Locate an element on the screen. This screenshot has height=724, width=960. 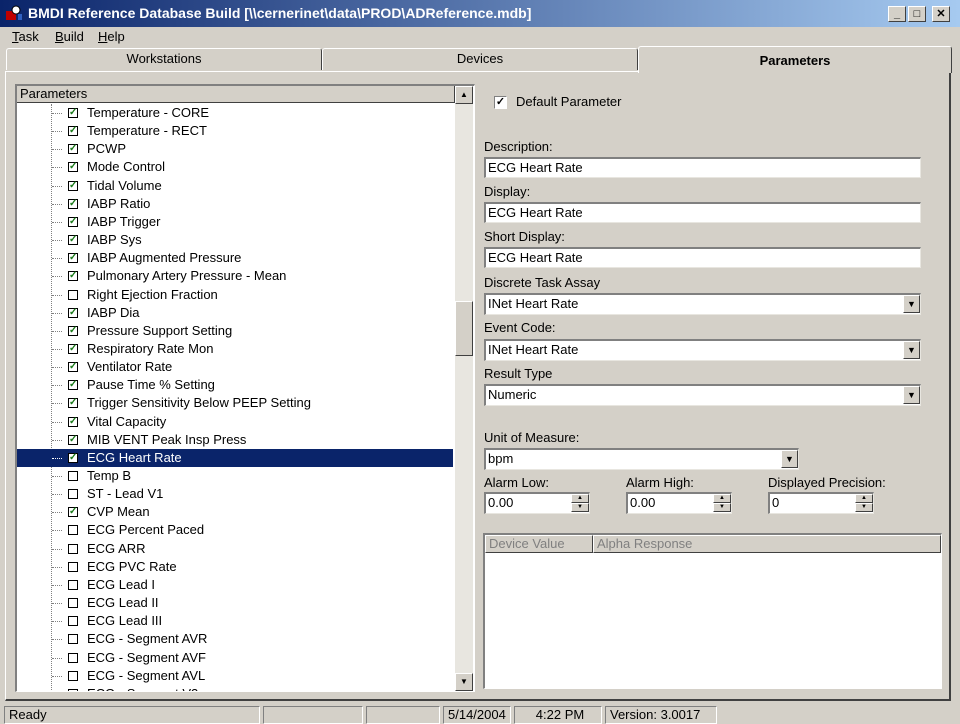
alarm-low-stepper: 0.00 ▲ ▼ is located at coordinates (537, 503).